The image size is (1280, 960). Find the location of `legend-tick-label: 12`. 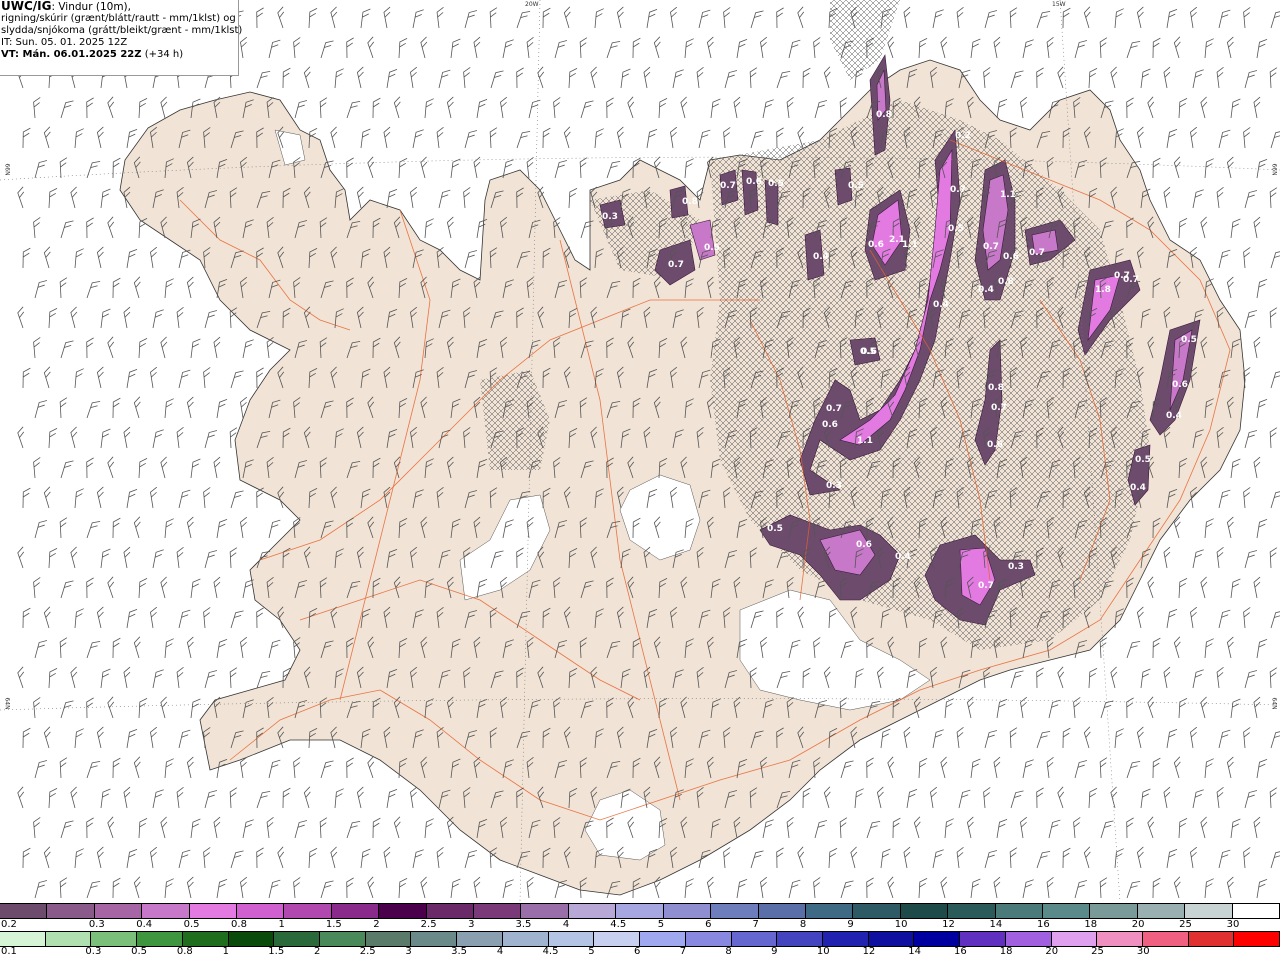

legend-tick-label: 12 is located at coordinates (869, 951).